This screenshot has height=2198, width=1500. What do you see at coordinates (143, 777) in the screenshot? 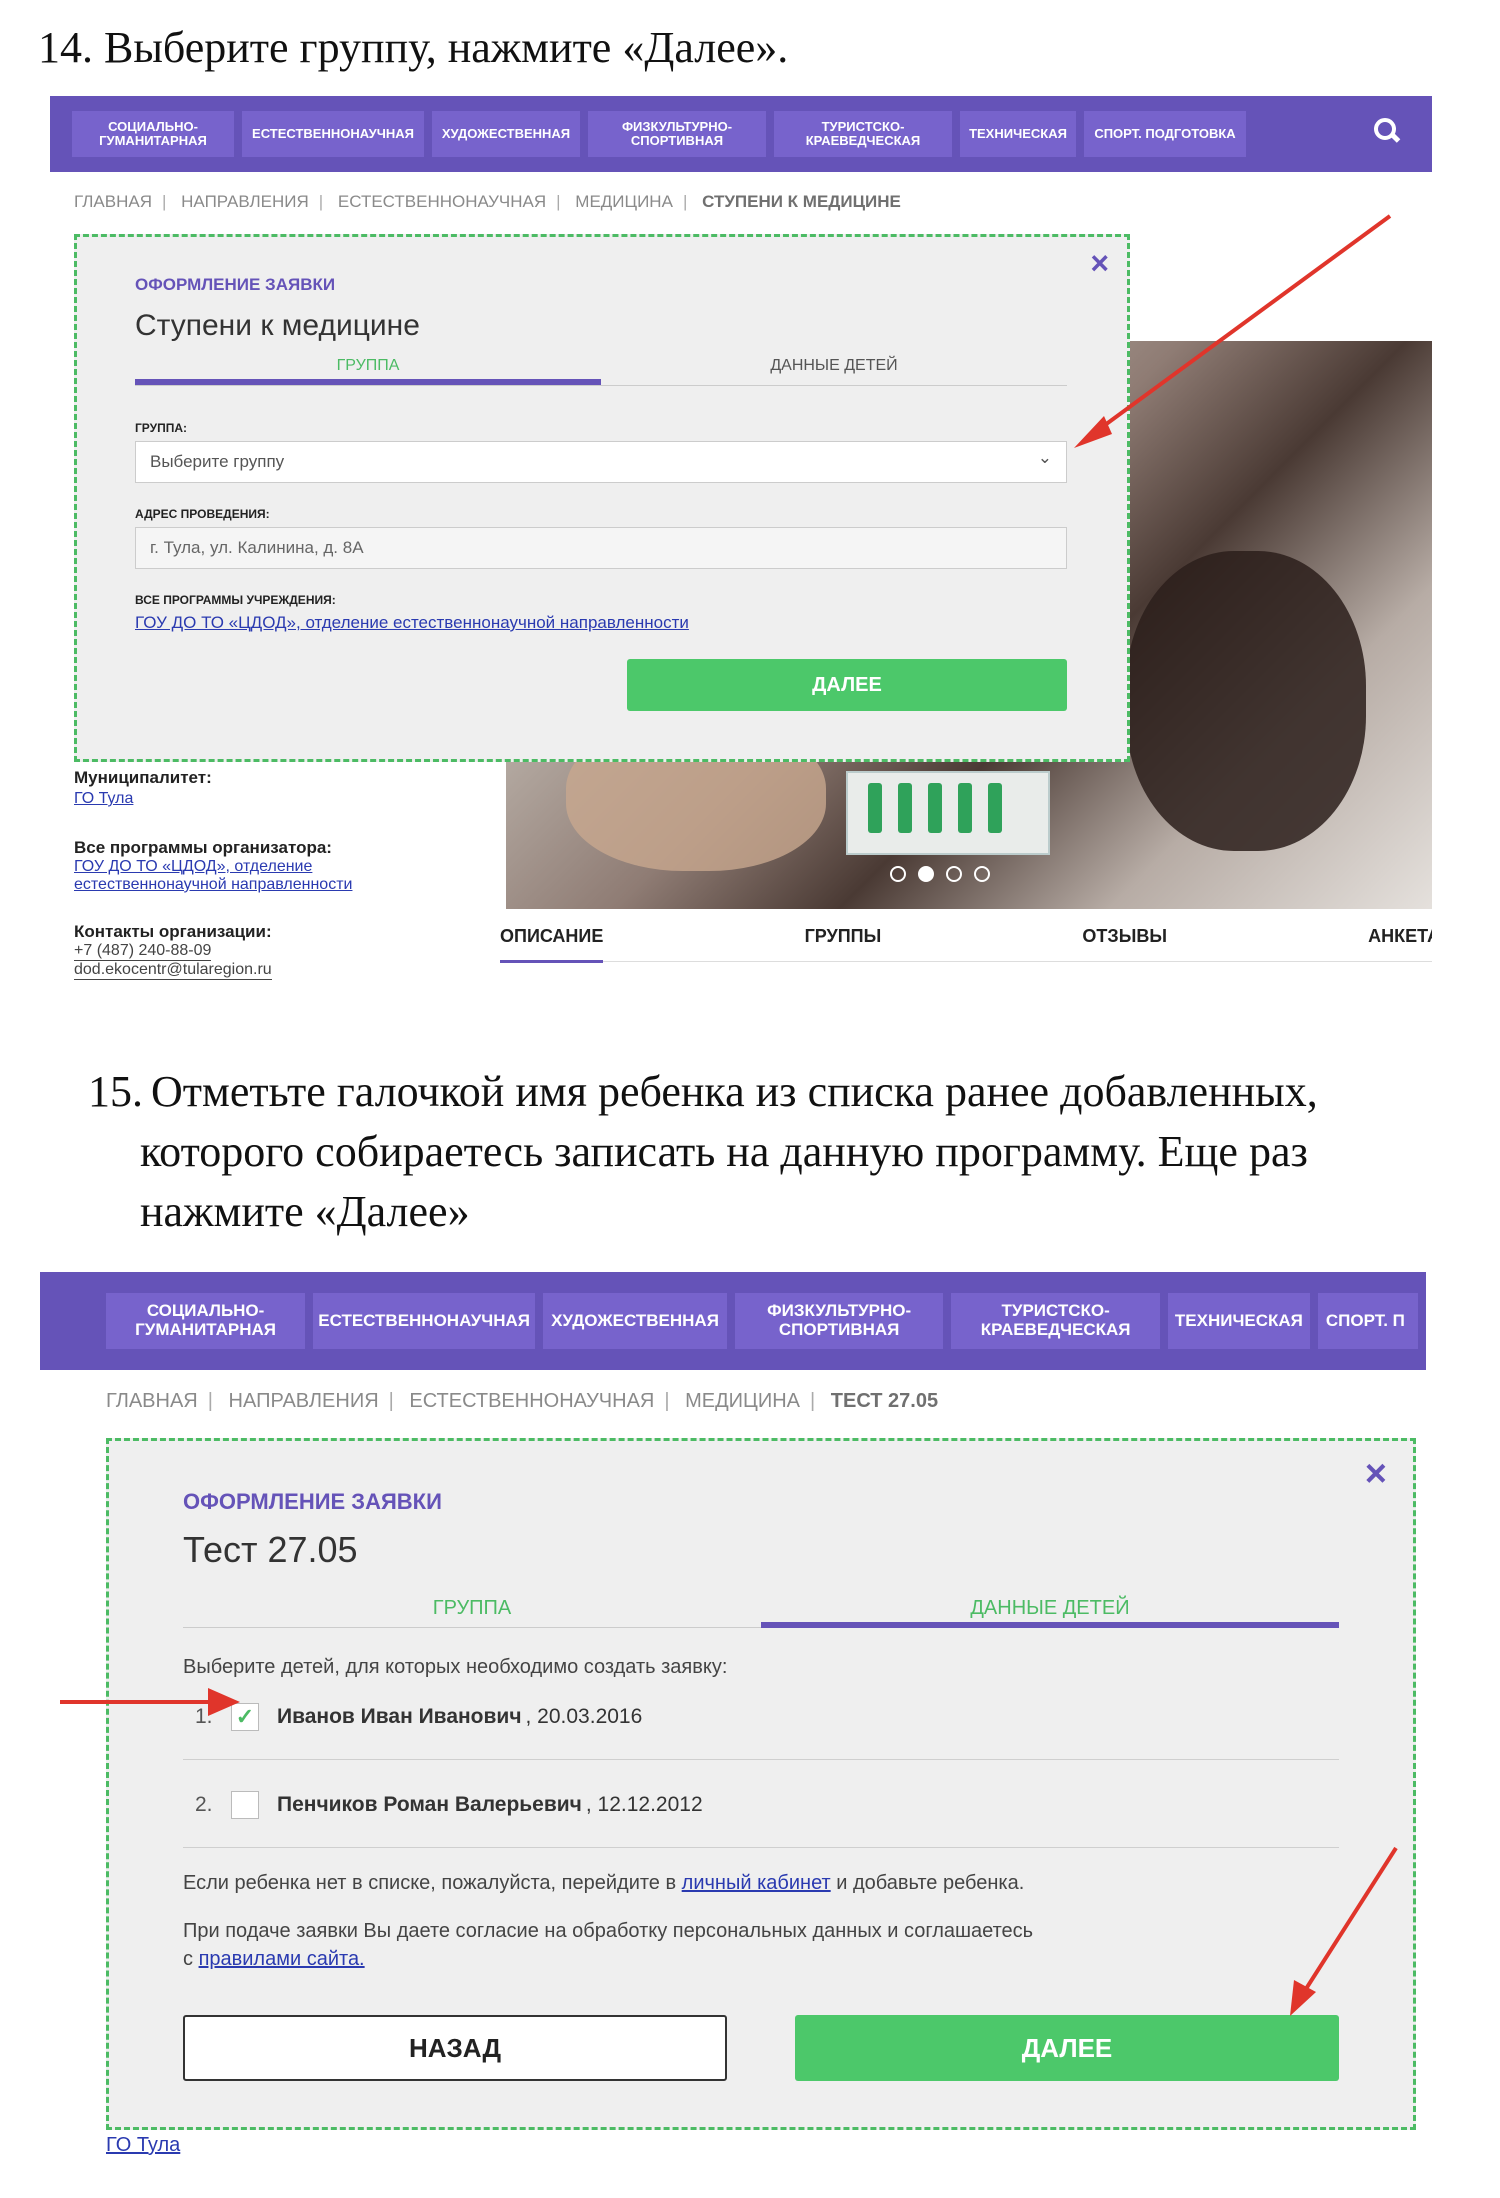
I see `municipality-label: Муниципалитет:` at bounding box center [143, 777].